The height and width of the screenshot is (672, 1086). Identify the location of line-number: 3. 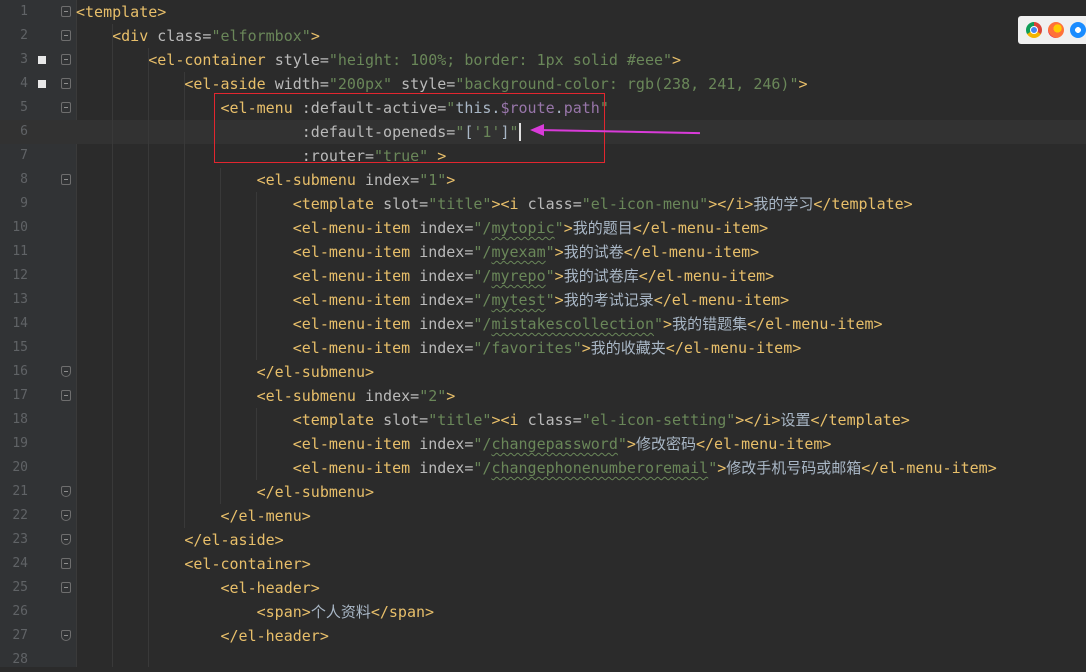
(24, 59).